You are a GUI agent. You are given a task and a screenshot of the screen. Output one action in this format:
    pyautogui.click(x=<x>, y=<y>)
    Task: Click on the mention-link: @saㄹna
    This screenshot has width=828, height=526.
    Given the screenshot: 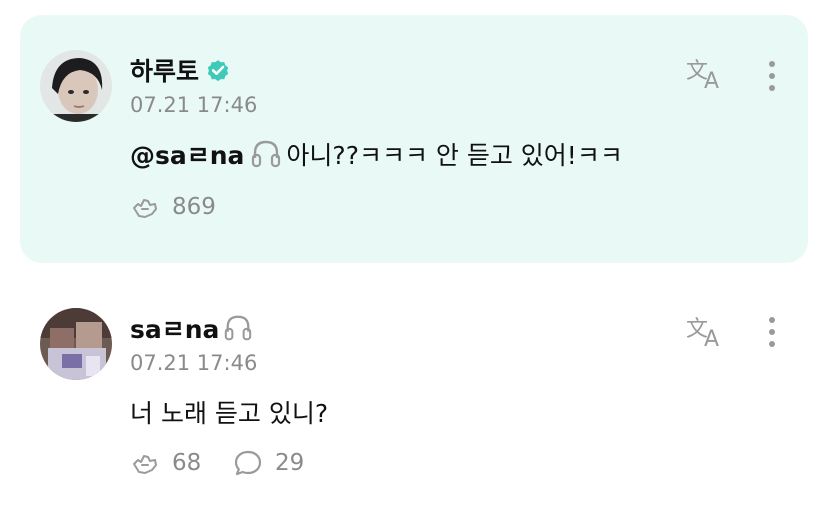 What is the action you would take?
    pyautogui.click(x=187, y=154)
    